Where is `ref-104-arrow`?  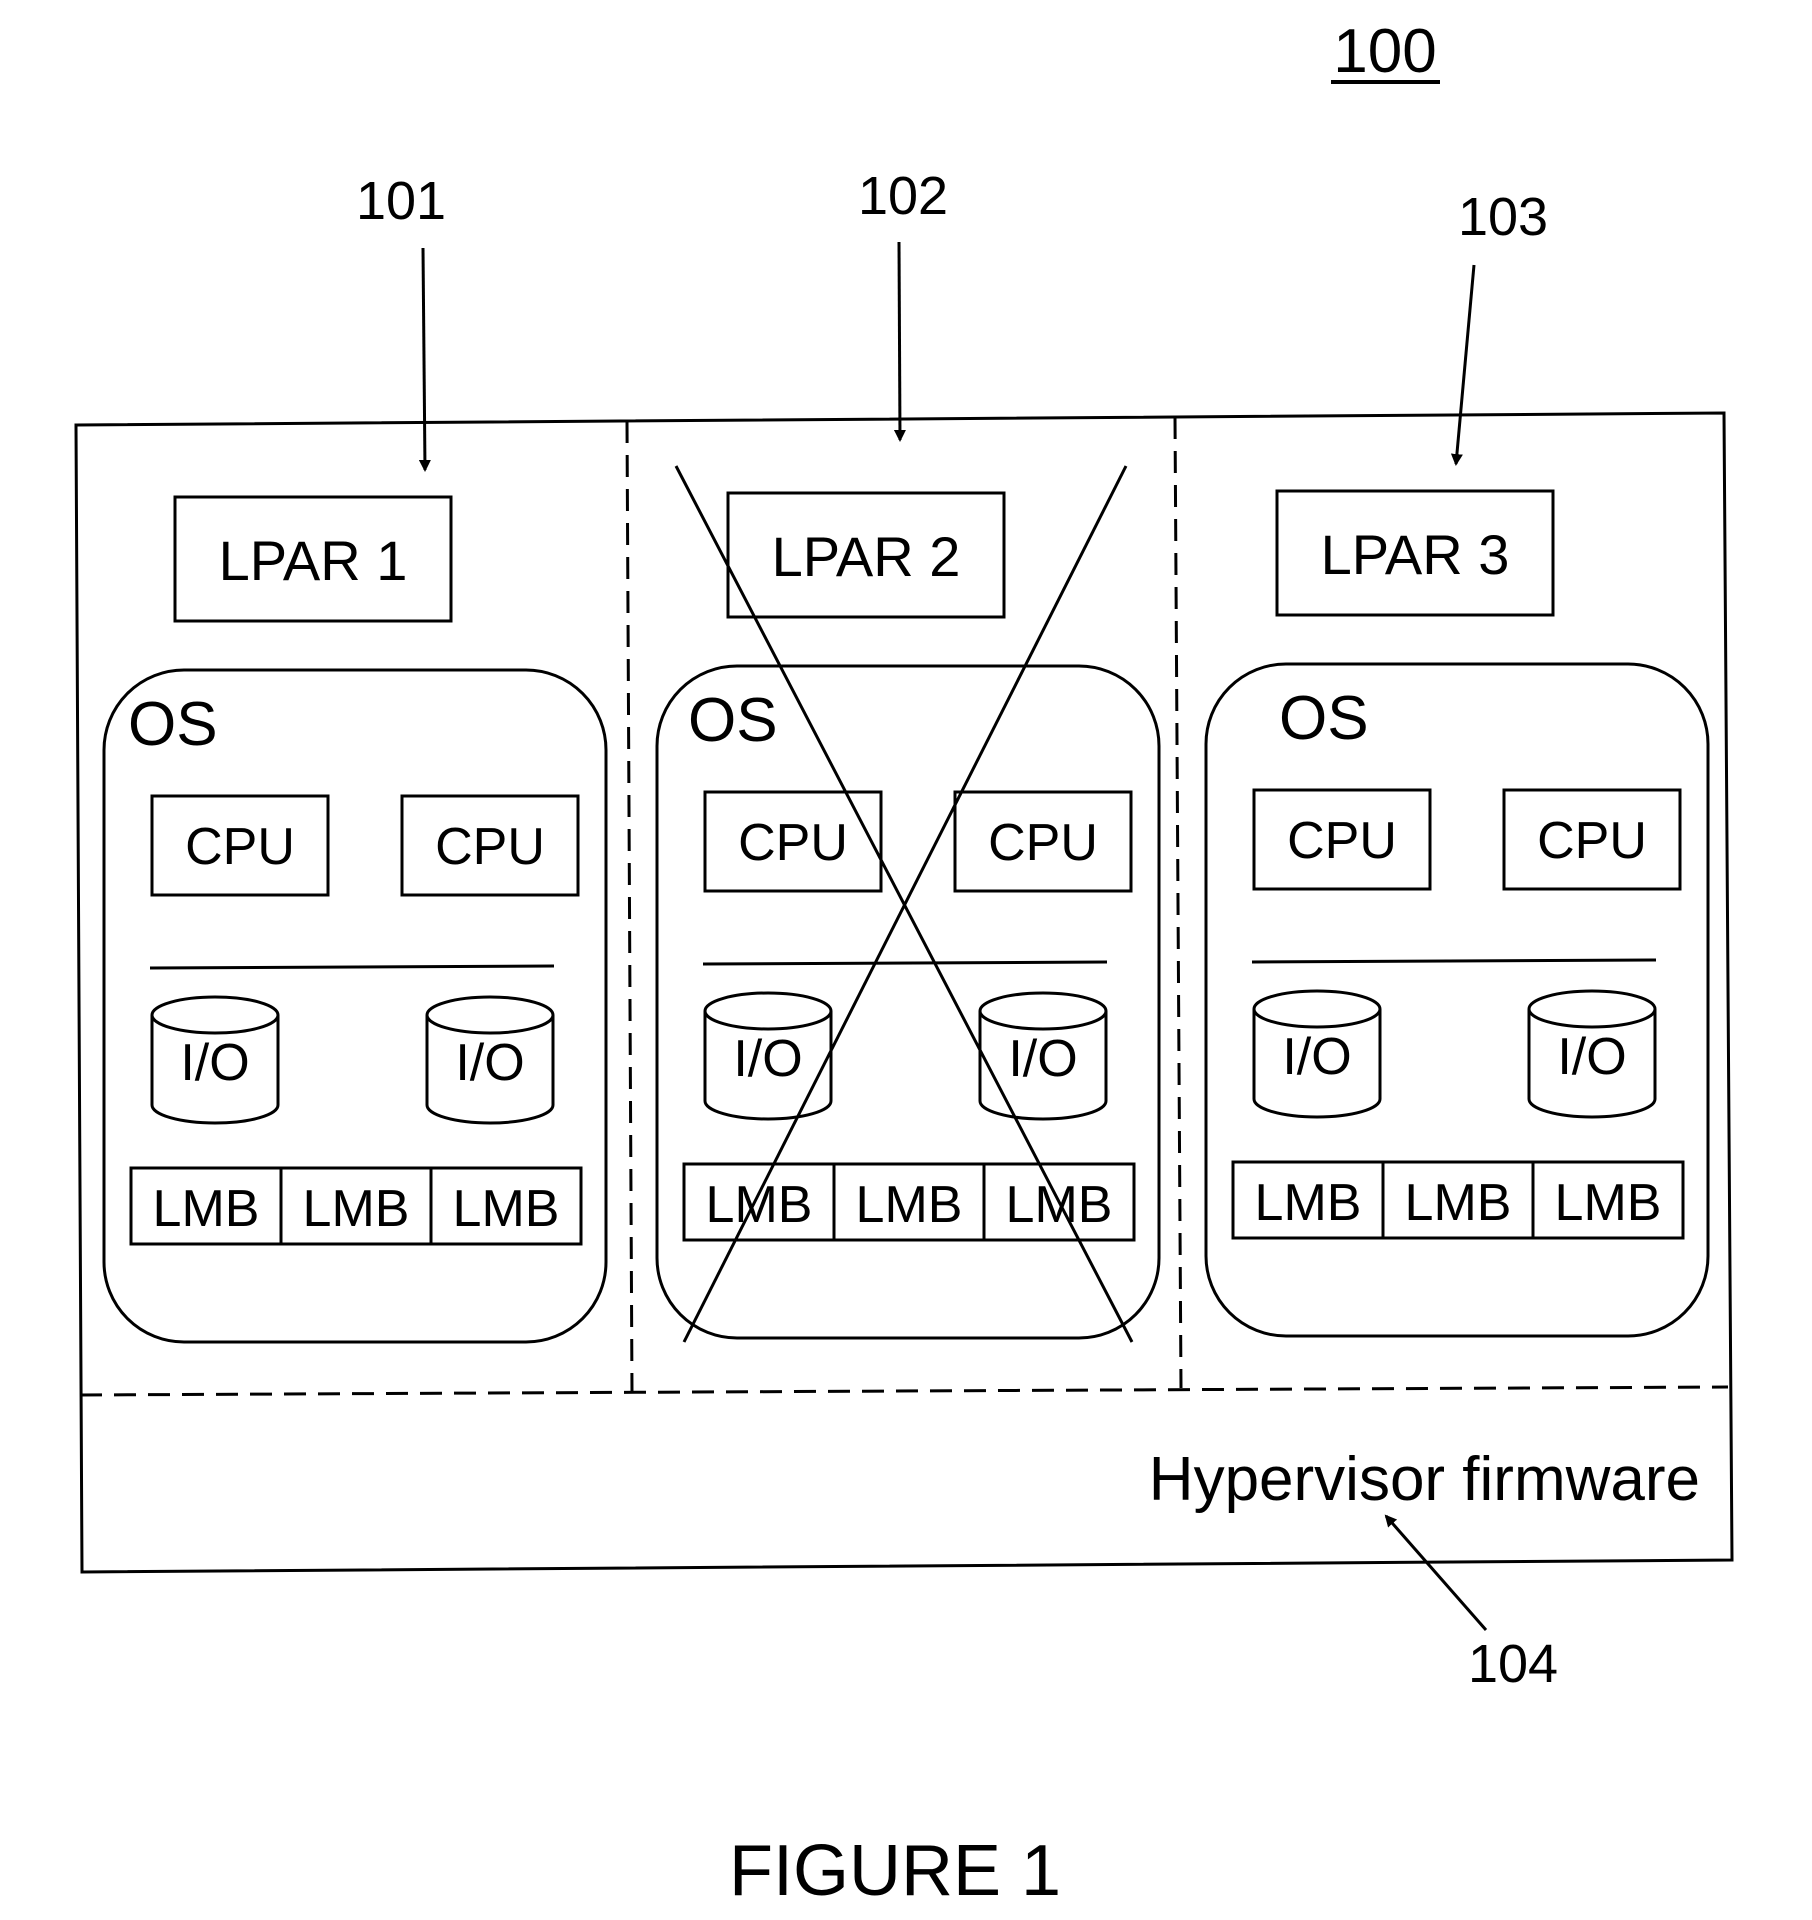
ref-104-arrow is located at coordinates (1436, 1572).